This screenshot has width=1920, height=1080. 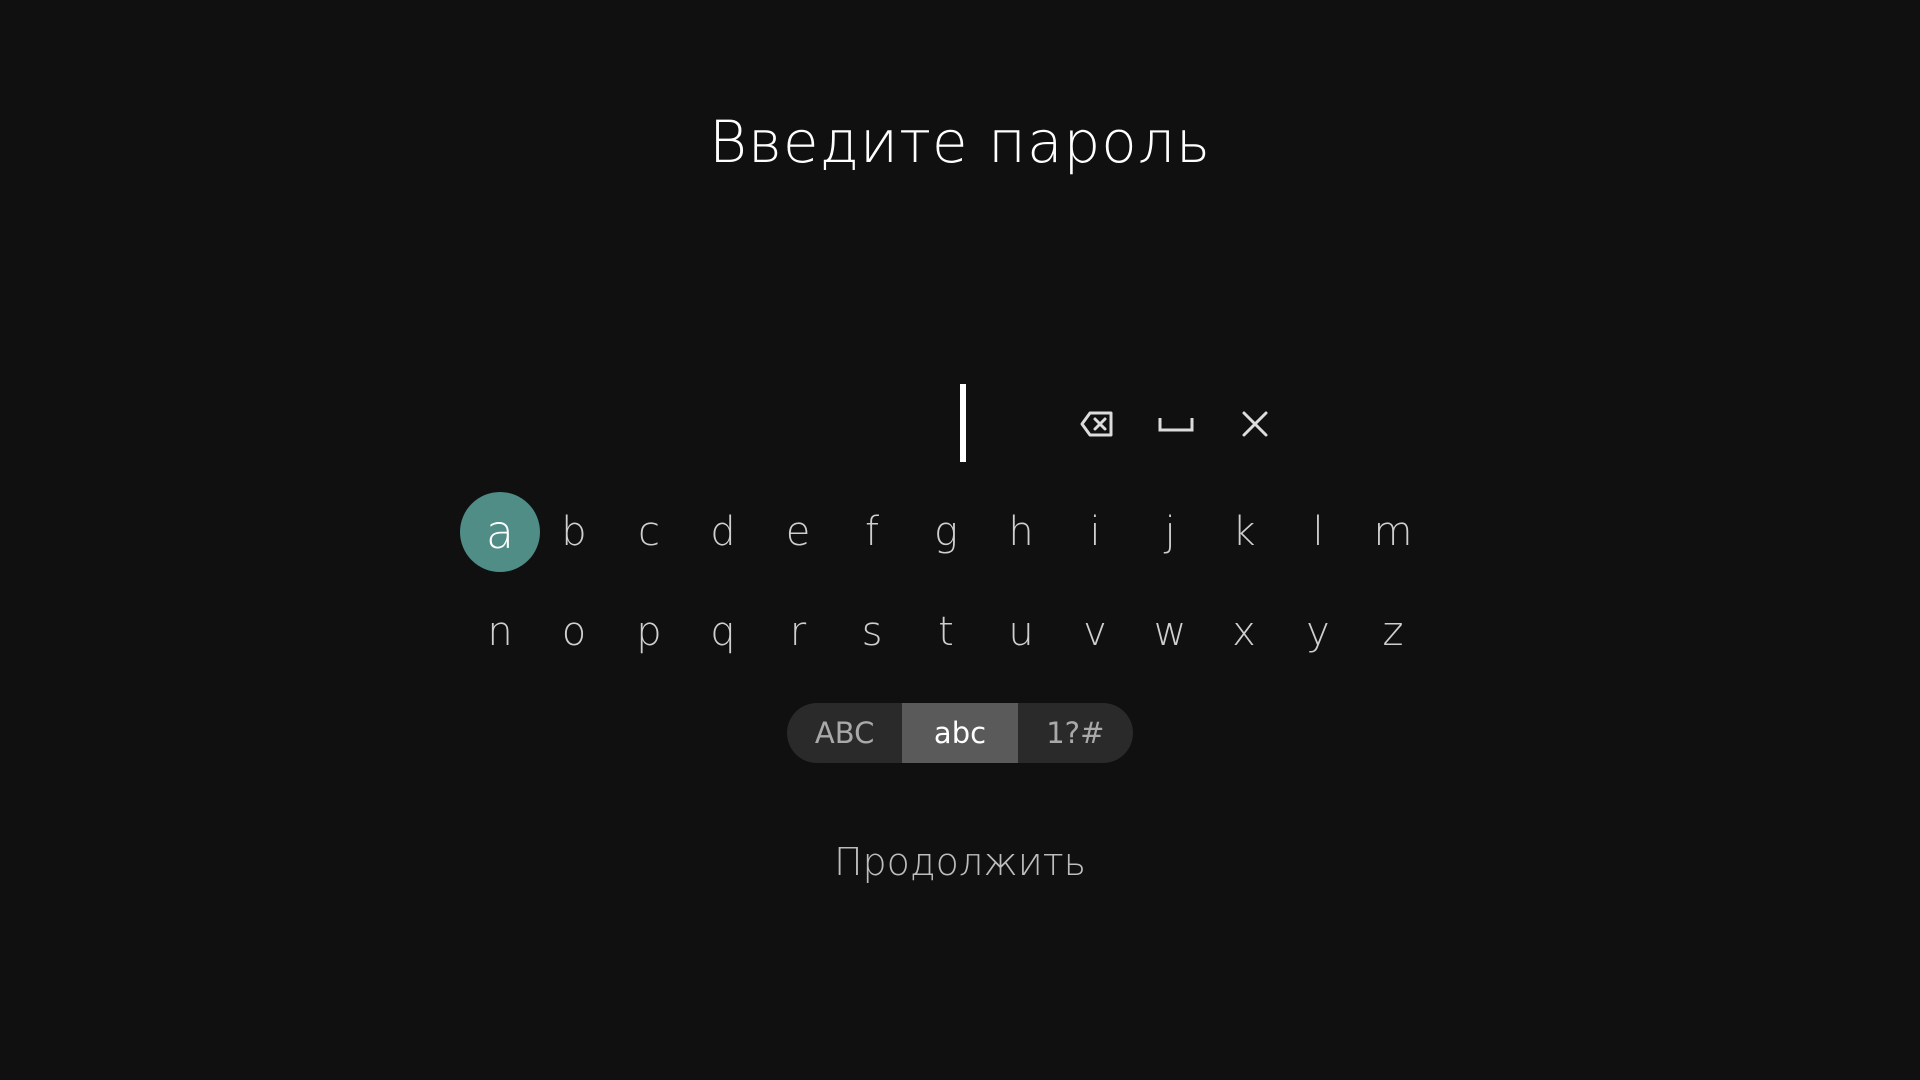 I want to click on key-e: e, so click(x=798, y=532).